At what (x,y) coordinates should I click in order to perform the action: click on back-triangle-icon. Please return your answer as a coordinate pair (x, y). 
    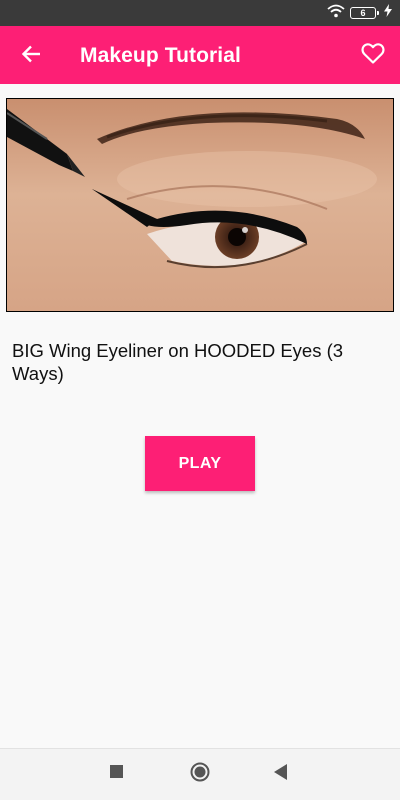
    Looking at the image, I should click on (281, 774).